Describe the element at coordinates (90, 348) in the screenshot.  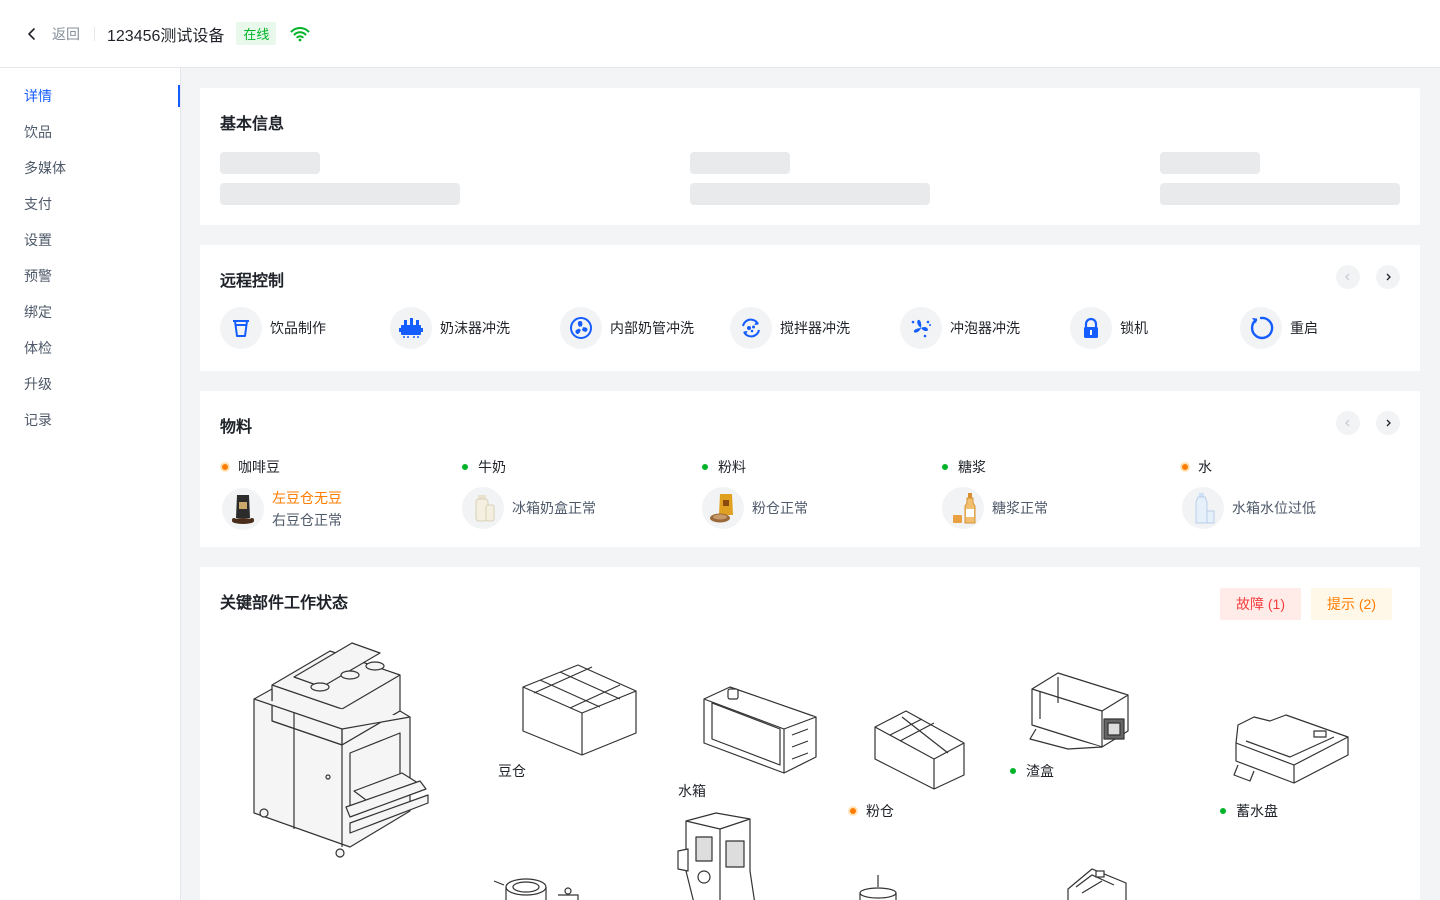
I see `sidebar-item-checkup: 体检` at that location.